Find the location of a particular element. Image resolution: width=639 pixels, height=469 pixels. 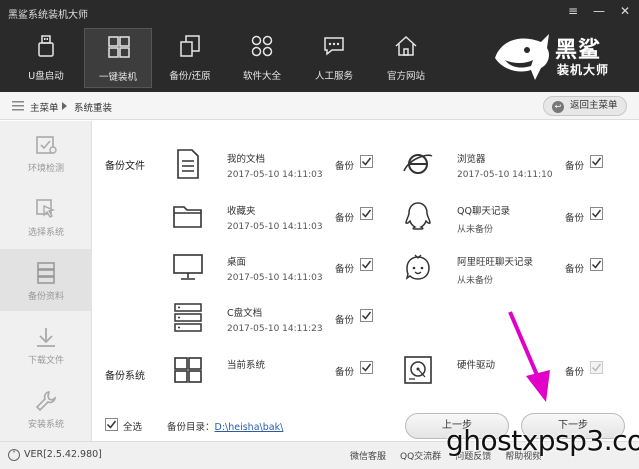

backup-system-title: 备份系统 is located at coordinates (125, 376).